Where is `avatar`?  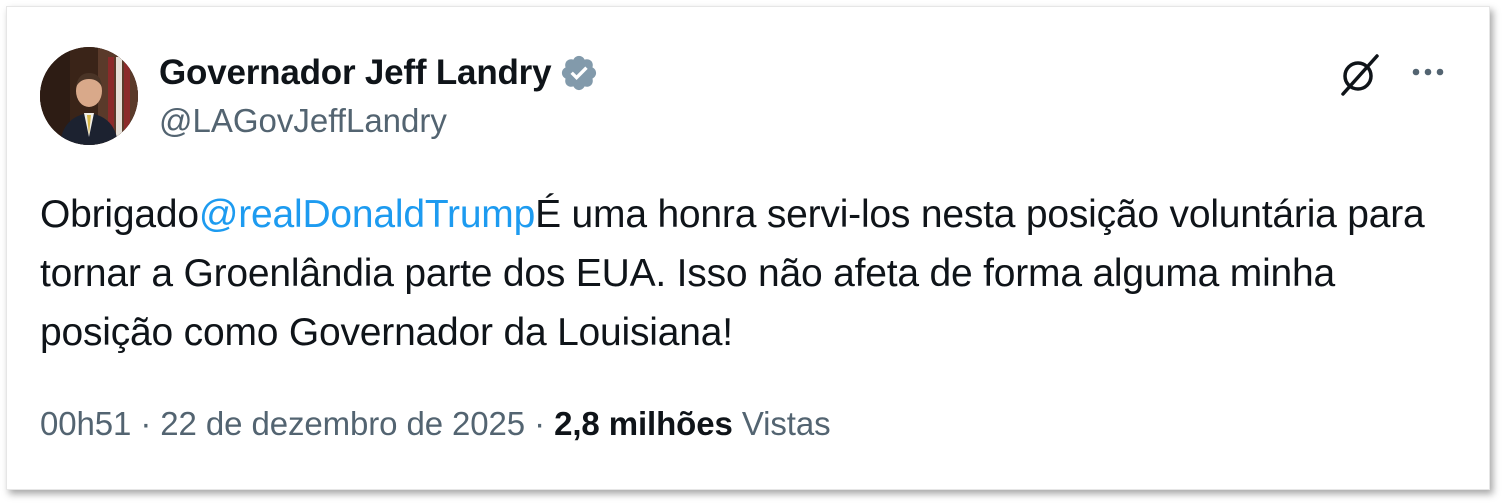
avatar is located at coordinates (89, 96).